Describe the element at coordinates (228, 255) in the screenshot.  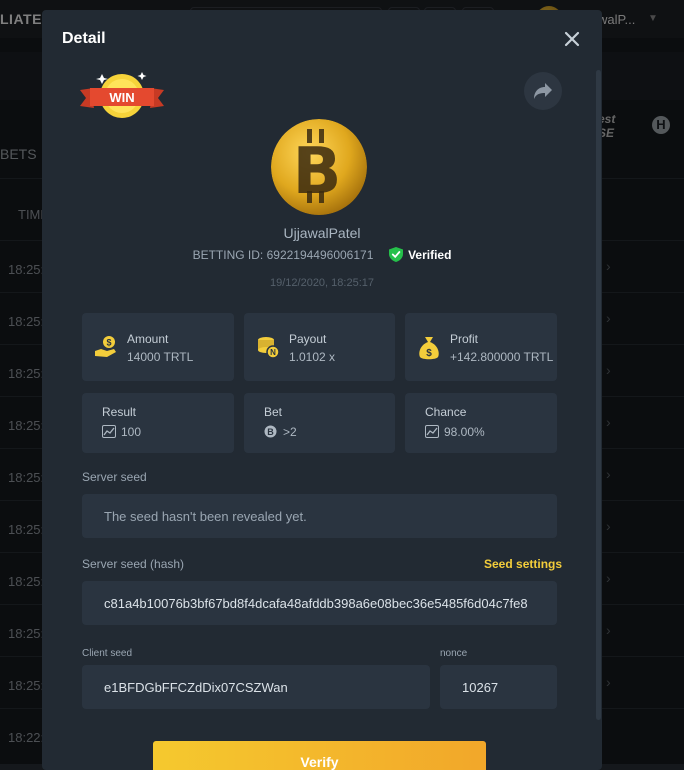
I see `betting-id-label: BETTING ID:` at that location.